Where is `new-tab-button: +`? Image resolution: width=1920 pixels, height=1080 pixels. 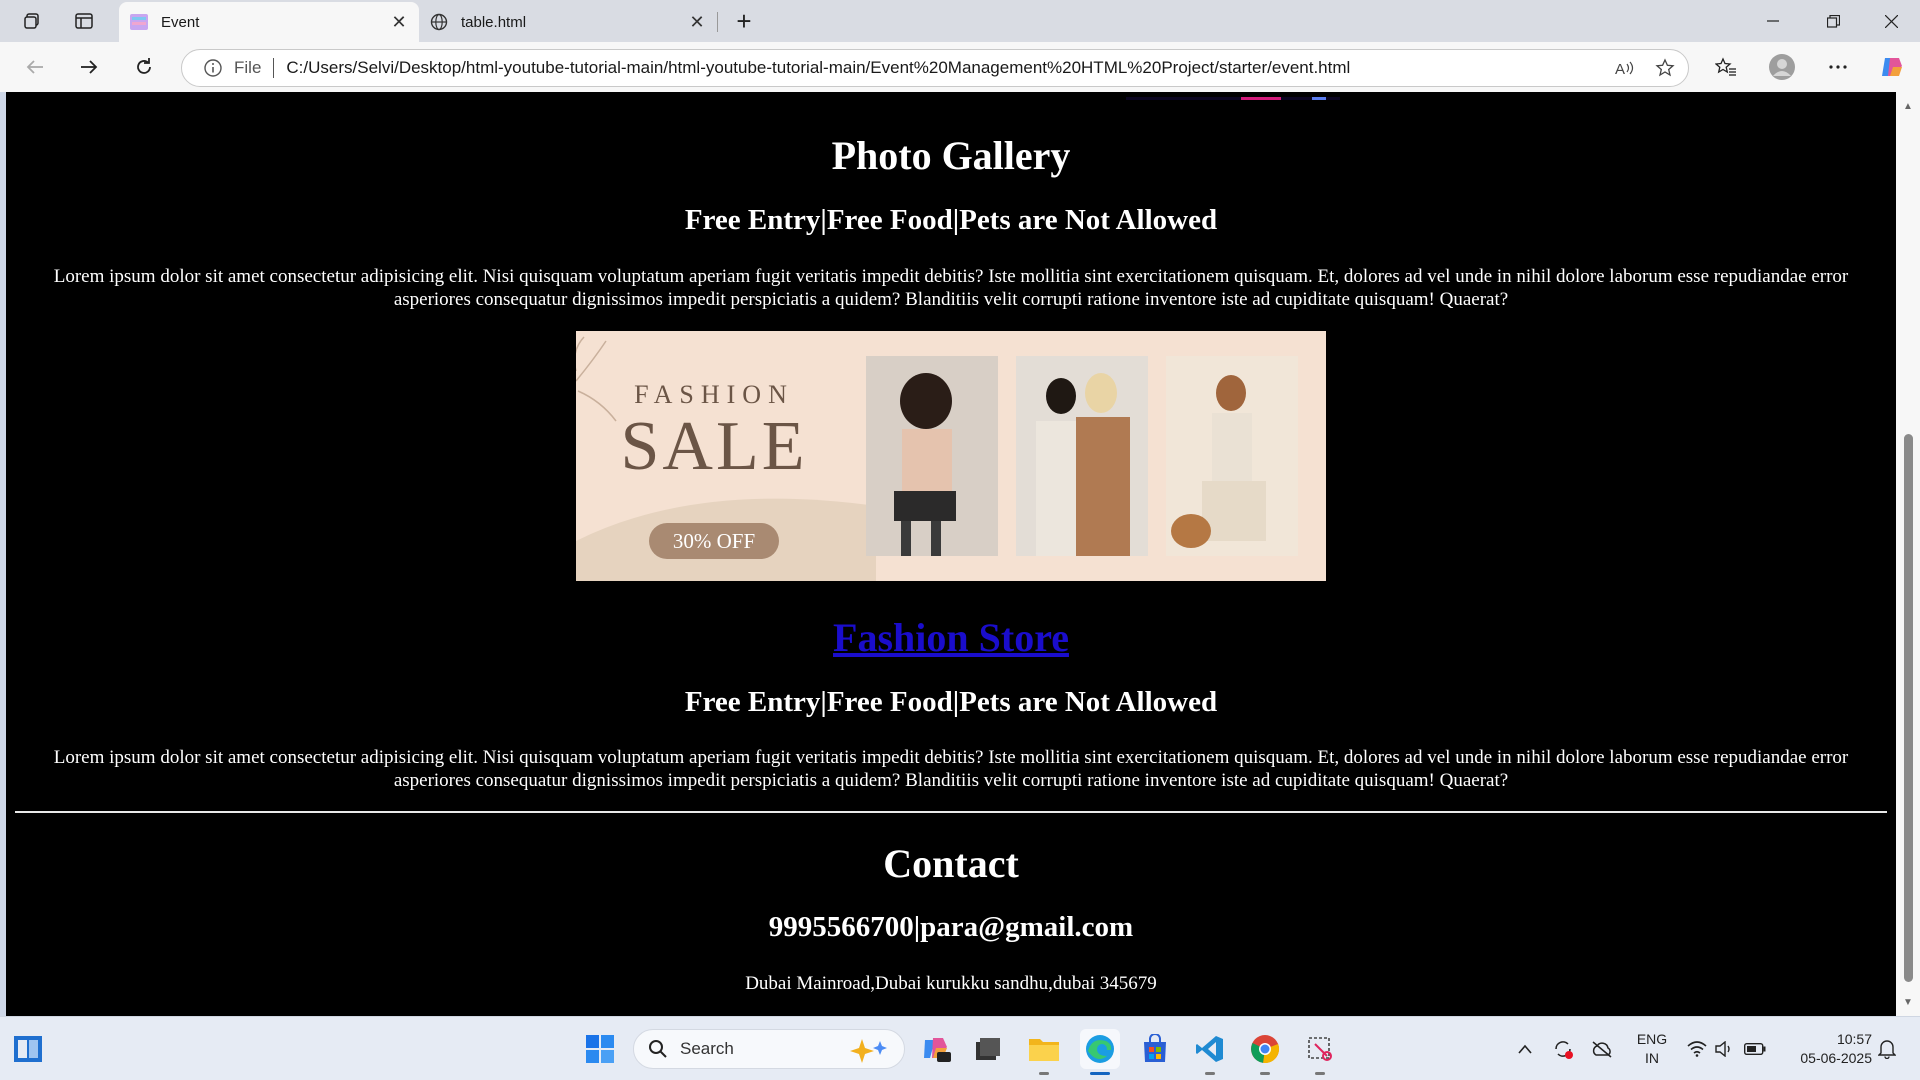
new-tab-button: + is located at coordinates (744, 21).